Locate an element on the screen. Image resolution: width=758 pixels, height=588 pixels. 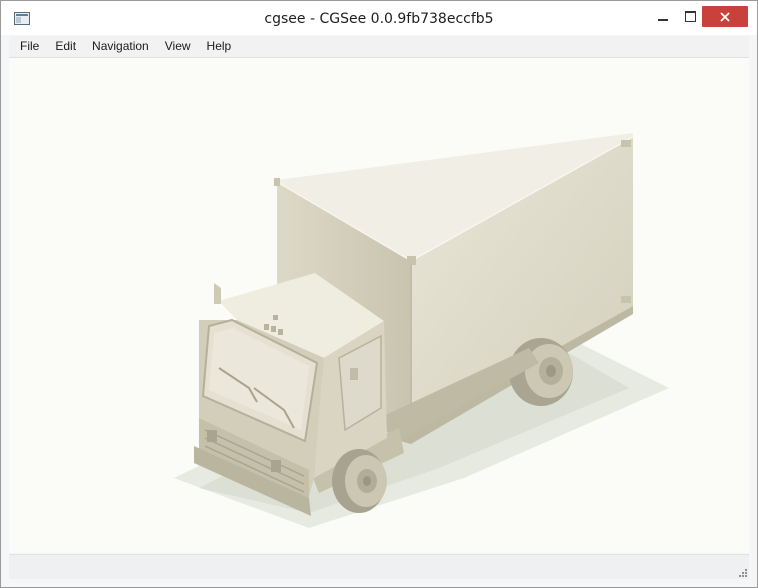
menu-edit: Edit is located at coordinates (65, 46).